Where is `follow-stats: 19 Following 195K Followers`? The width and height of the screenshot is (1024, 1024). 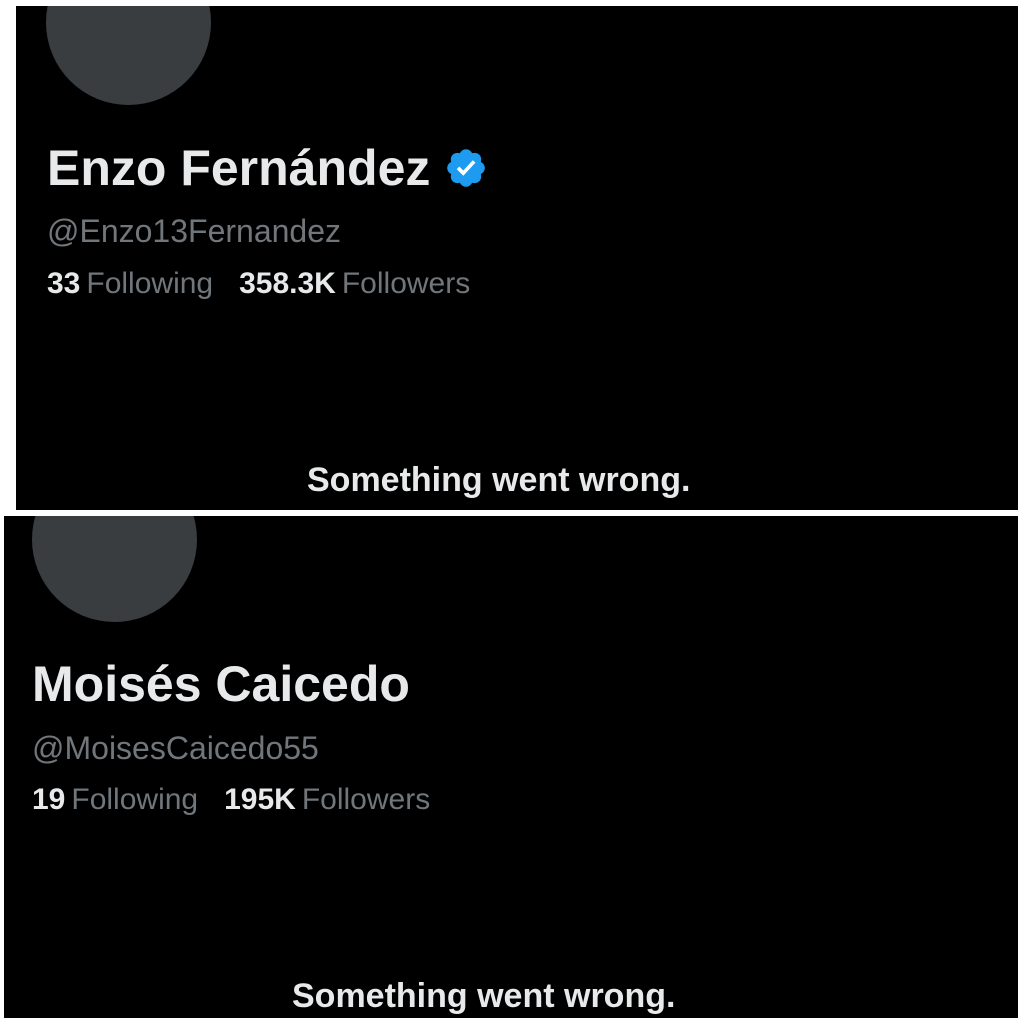
follow-stats: 19 Following 195K Followers is located at coordinates (244, 800).